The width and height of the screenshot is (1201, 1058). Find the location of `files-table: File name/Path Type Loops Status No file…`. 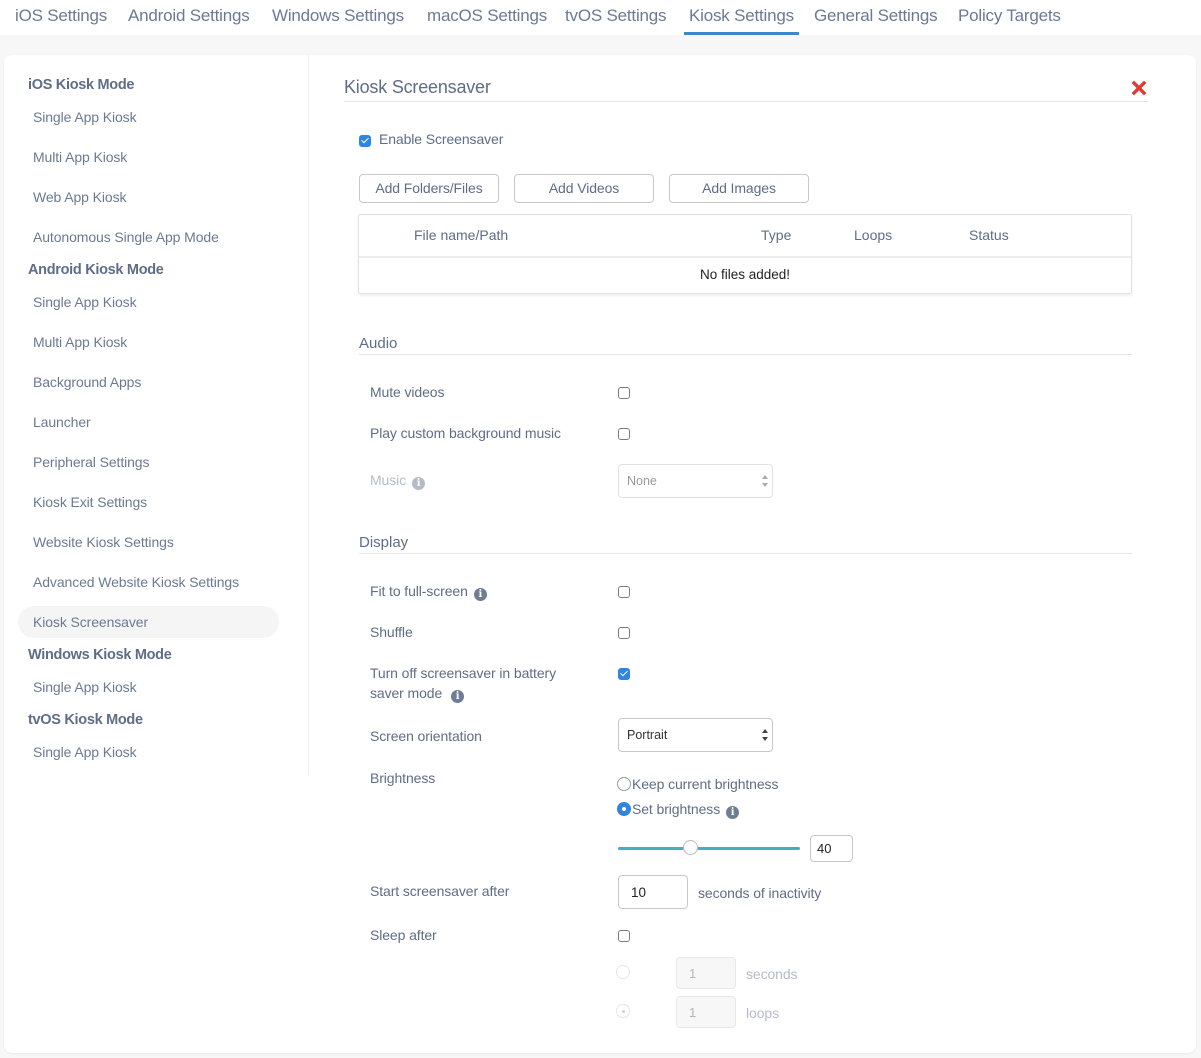

files-table: File name/Path Type Loops Status No file… is located at coordinates (745, 254).